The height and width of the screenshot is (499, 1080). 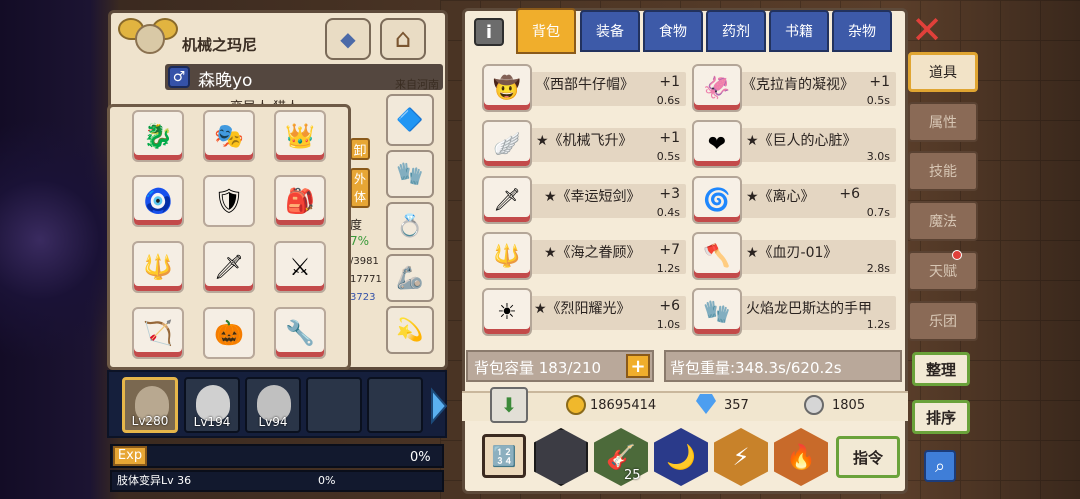 What do you see at coordinates (610, 31) in the screenshot?
I see `tab-equipment: 装备` at bounding box center [610, 31].